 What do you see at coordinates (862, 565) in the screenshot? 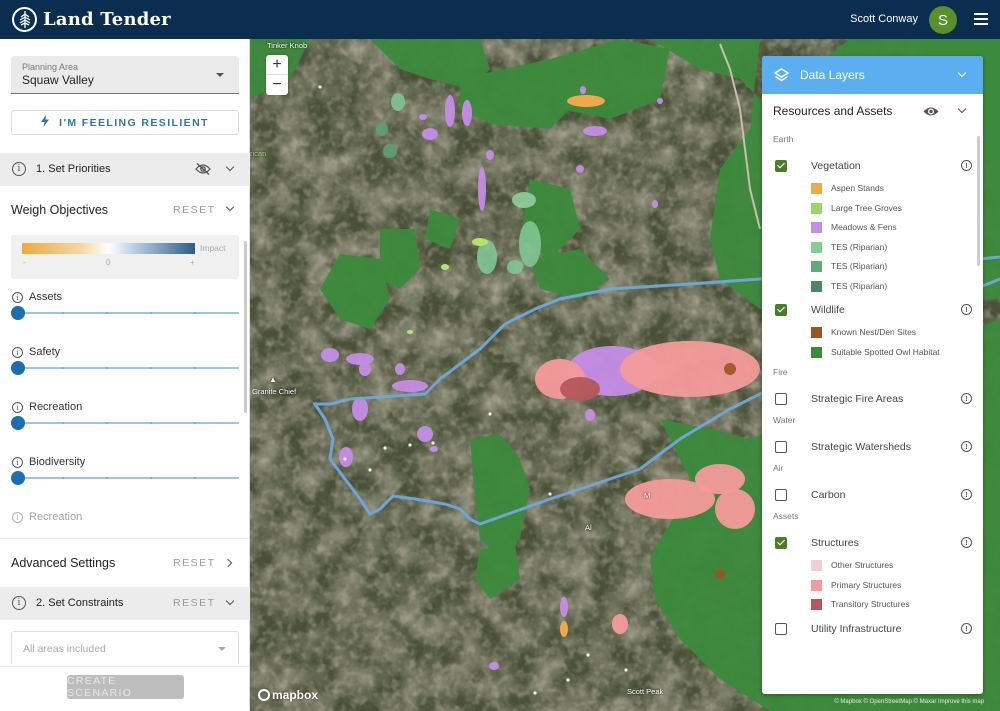
I see `legend-label: Other Structures` at bounding box center [862, 565].